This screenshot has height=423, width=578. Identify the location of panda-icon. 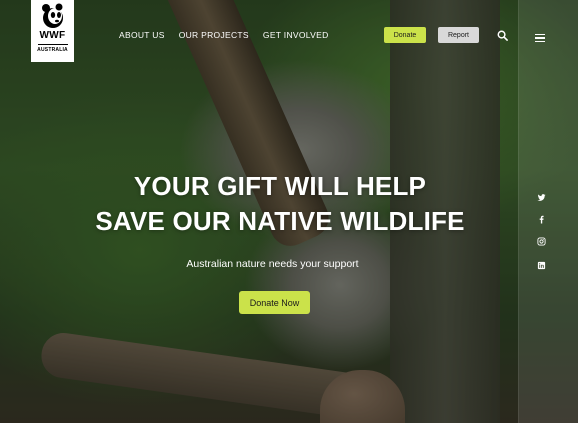
(52, 15).